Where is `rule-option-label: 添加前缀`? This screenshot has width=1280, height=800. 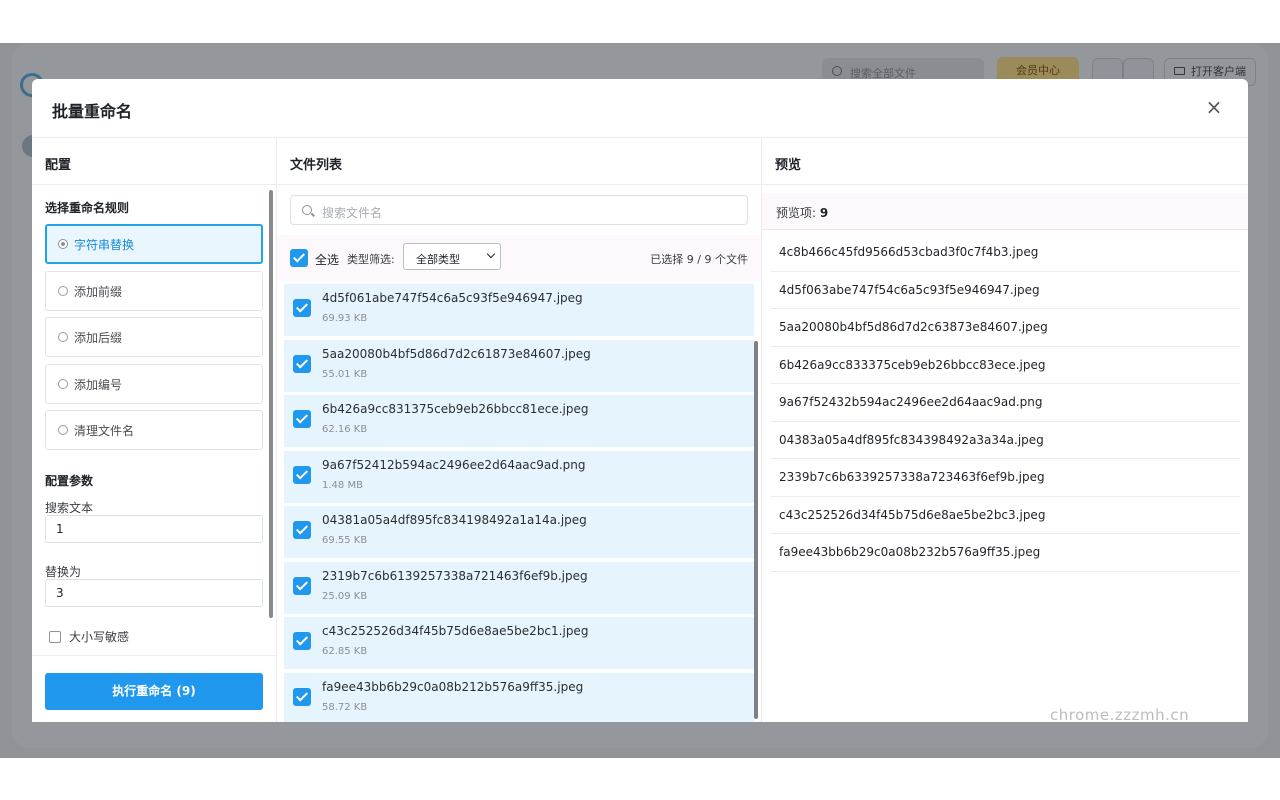
rule-option-label: 添加前缀 is located at coordinates (98, 291).